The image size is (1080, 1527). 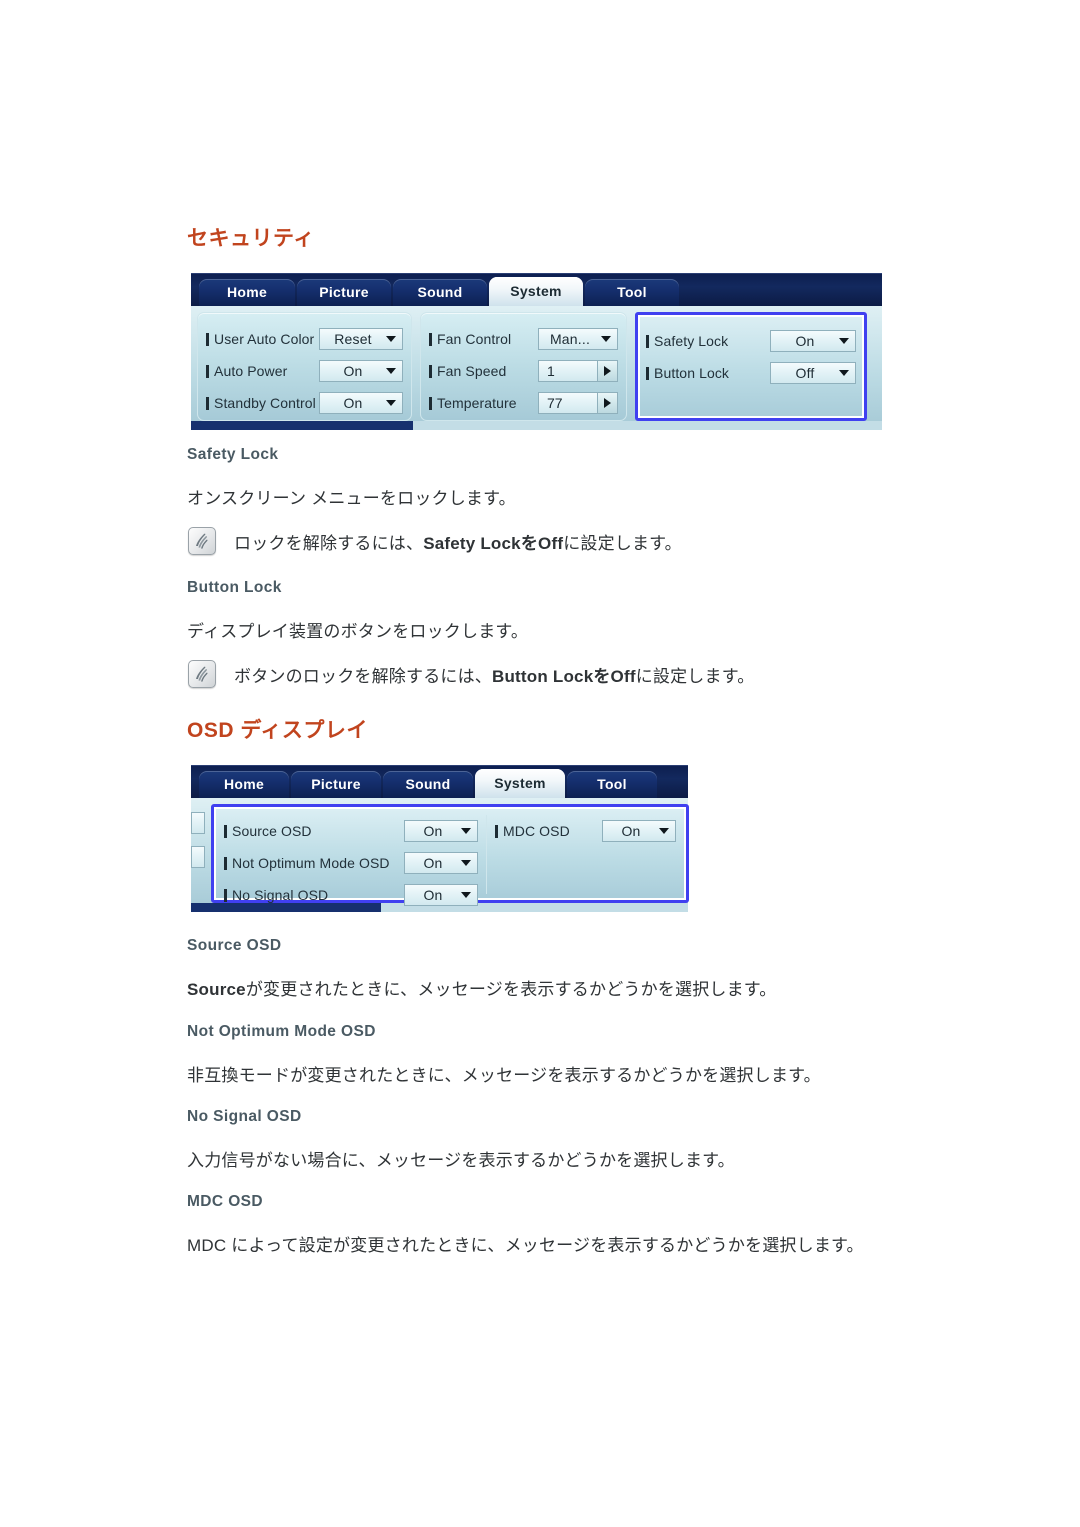 I want to click on row-button-lock: Button Lock Off, so click(x=751, y=373).